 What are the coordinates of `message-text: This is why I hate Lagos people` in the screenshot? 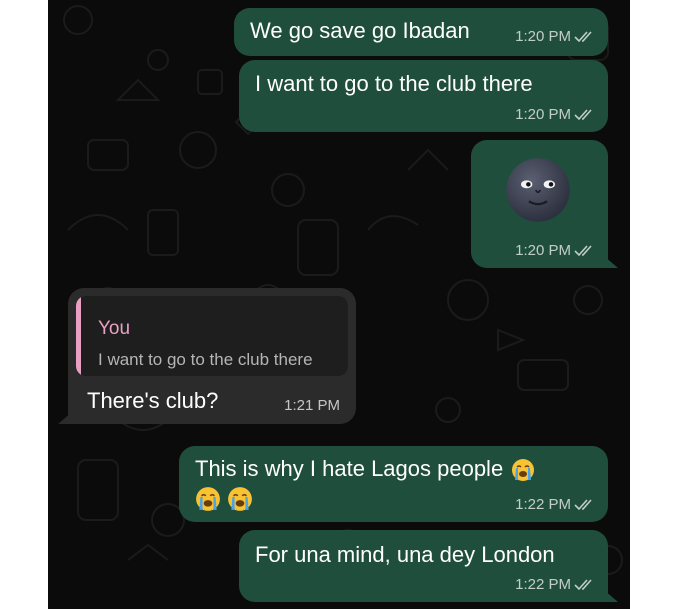 It's located at (365, 469).